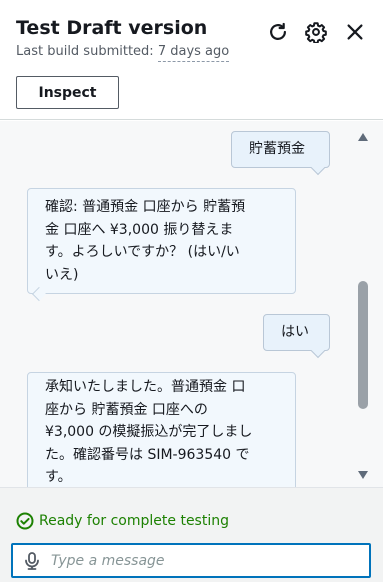  I want to click on microphone-icon, so click(32, 560).